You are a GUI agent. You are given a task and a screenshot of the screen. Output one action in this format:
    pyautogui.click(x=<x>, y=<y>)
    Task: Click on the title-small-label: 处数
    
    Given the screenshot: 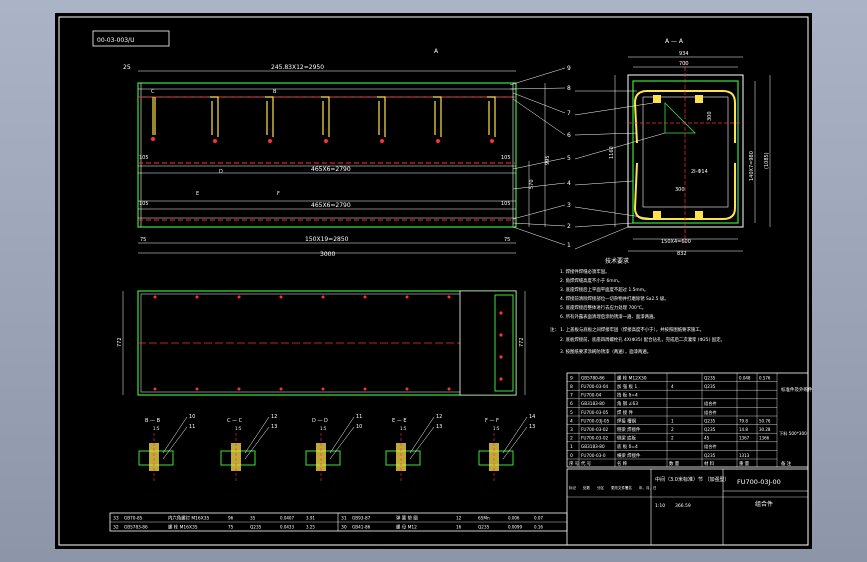 What is the action you would take?
    pyautogui.click(x=587, y=487)
    